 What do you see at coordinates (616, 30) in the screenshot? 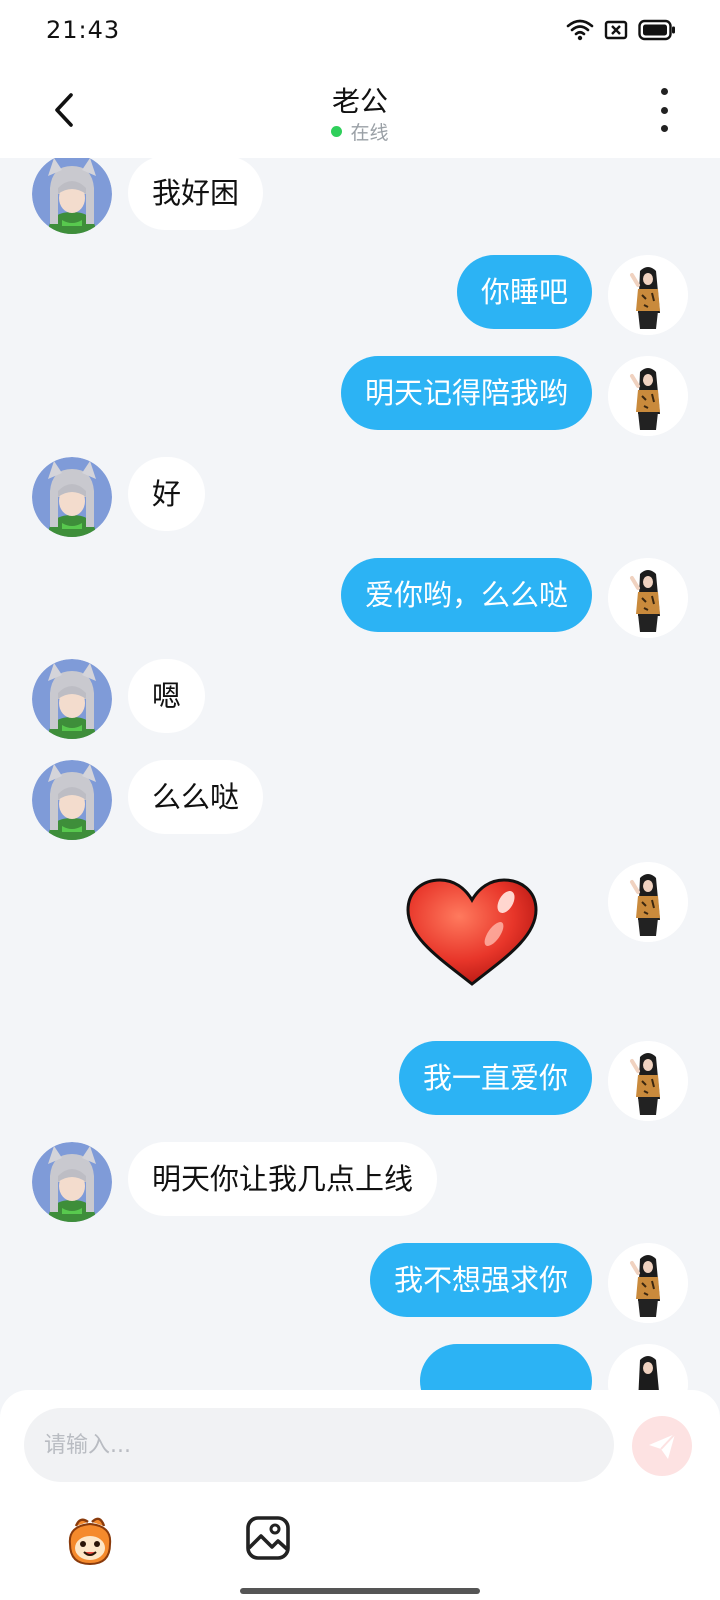
I see `sim-disabled-icon` at bounding box center [616, 30].